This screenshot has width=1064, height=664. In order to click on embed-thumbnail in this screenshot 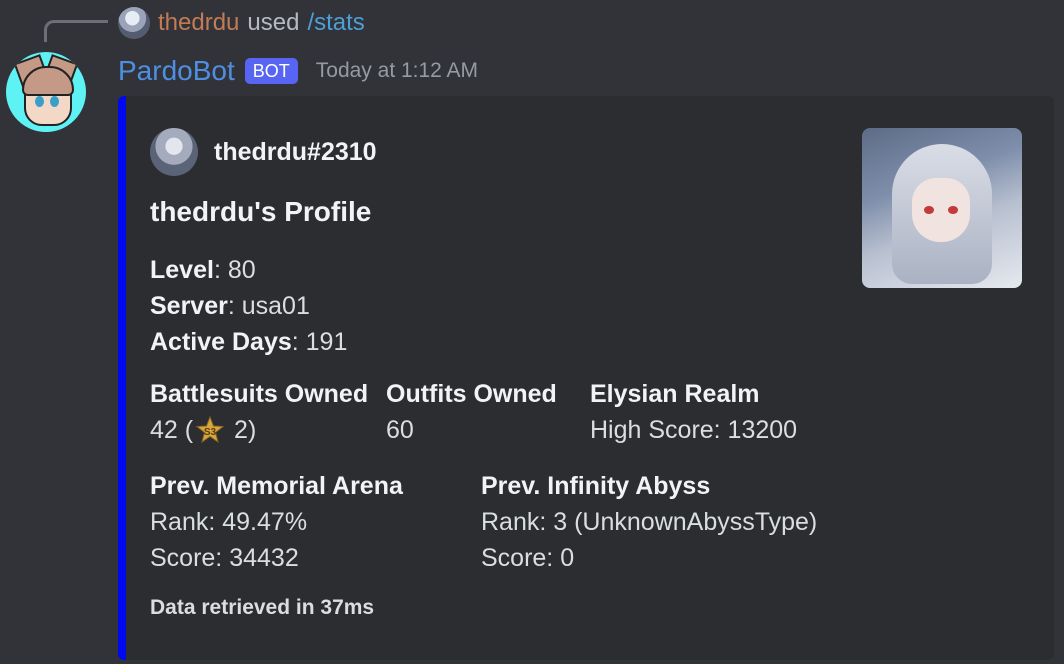, I will do `click(942, 208)`.